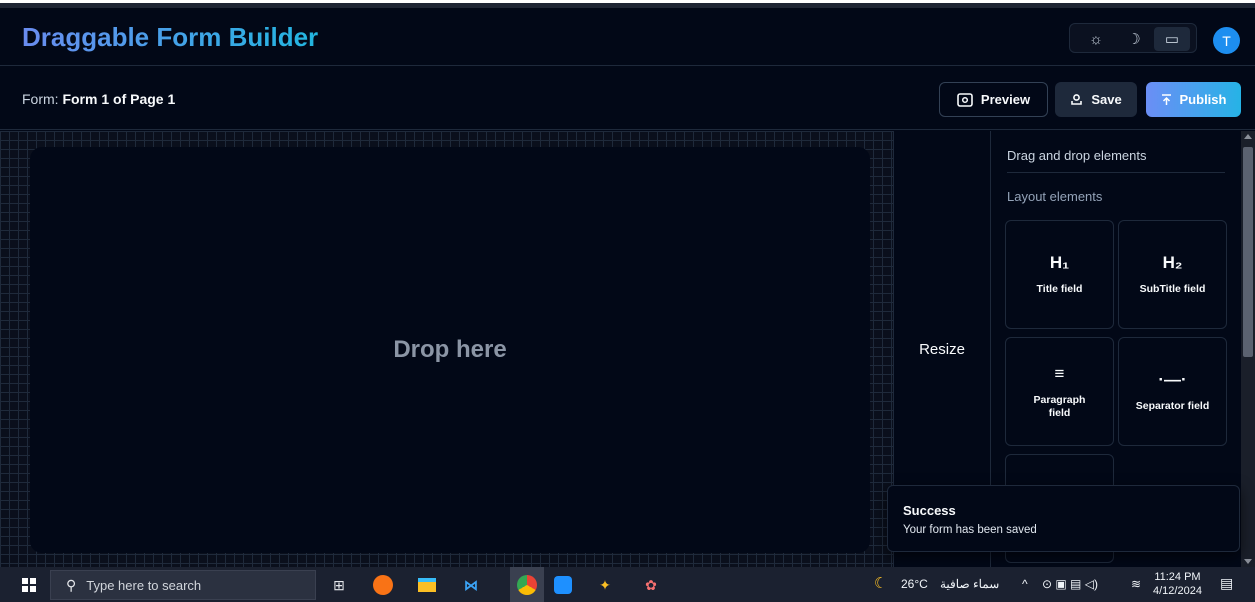 The image size is (1255, 602). I want to click on wifi-icon: ≋, so click(1136, 584).